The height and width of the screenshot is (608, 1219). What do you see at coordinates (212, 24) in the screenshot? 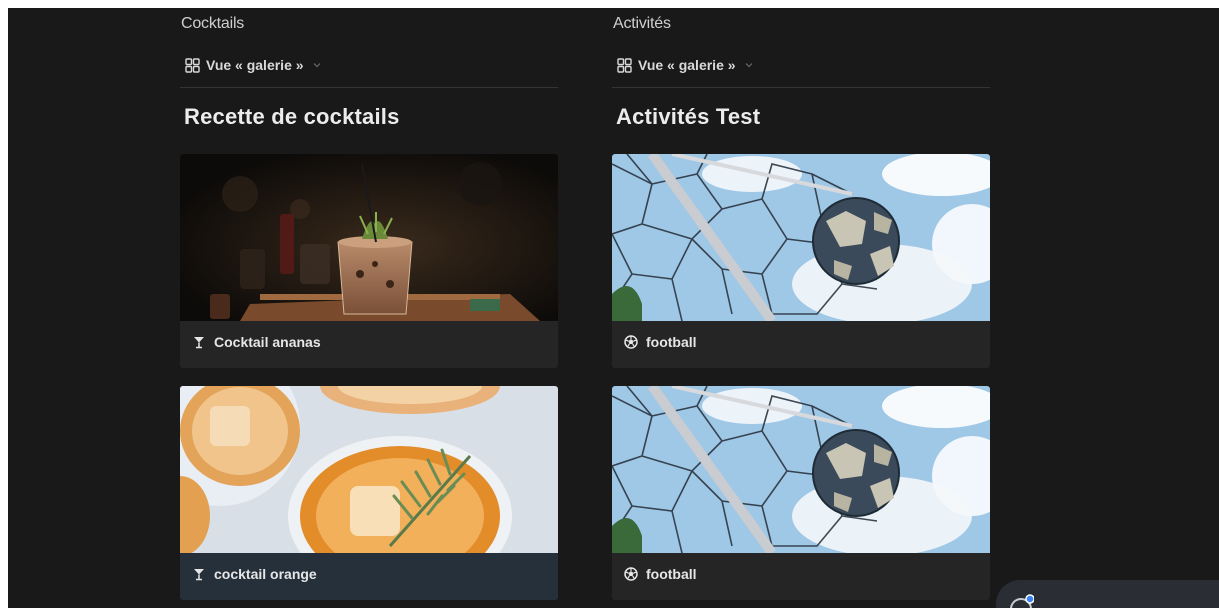
I see `database-title: Cocktails` at bounding box center [212, 24].